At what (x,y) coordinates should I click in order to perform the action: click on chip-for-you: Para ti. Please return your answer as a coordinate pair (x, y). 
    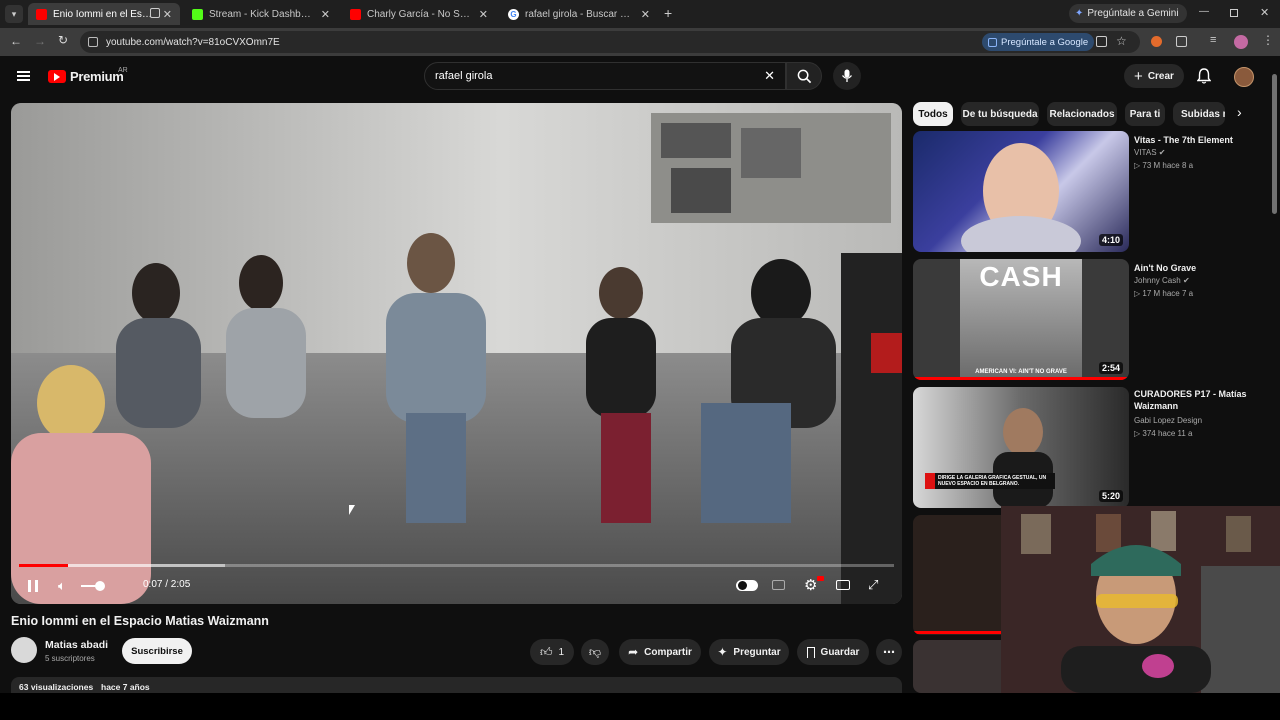
    Looking at the image, I should click on (1145, 114).